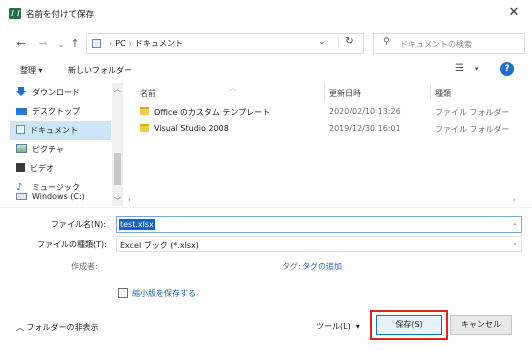 This screenshot has width=532, height=351. I want to click on file-date: 2020/02/10 13:26, so click(365, 111).